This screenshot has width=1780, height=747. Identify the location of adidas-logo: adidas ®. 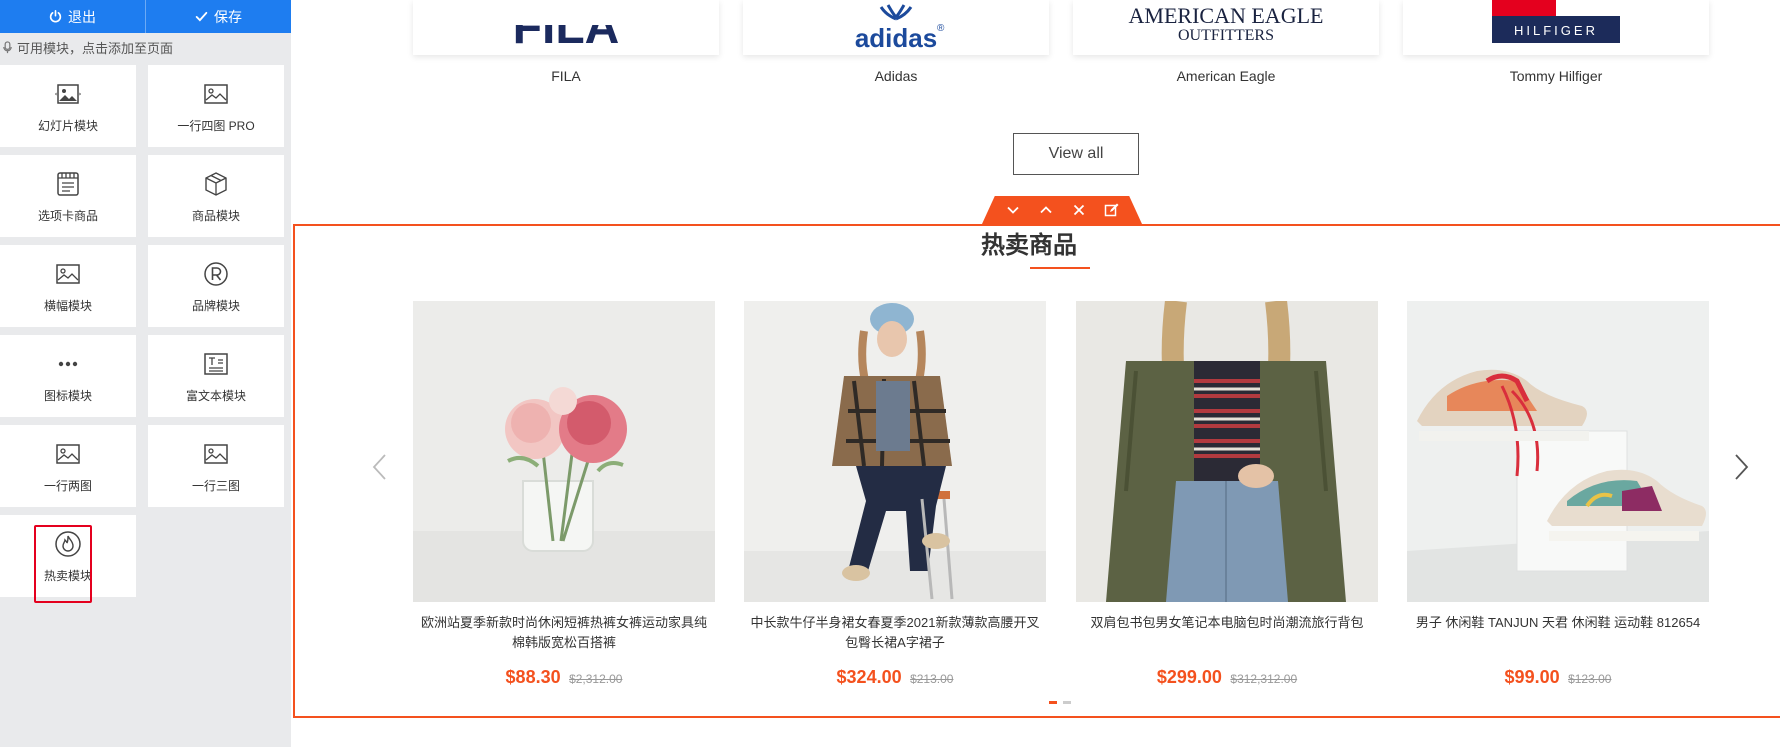
(900, 28).